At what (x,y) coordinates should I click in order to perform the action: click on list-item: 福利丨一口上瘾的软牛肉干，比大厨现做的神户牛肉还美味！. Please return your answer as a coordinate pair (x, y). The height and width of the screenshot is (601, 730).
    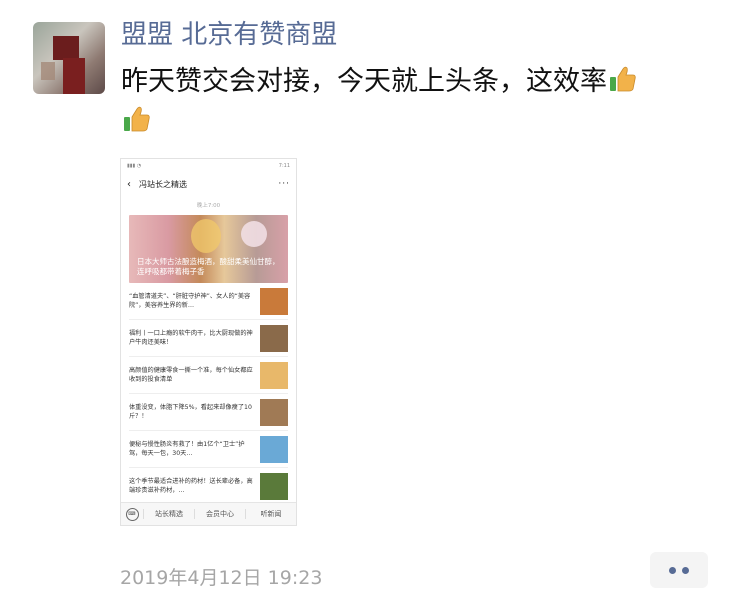
    Looking at the image, I should click on (208, 338).